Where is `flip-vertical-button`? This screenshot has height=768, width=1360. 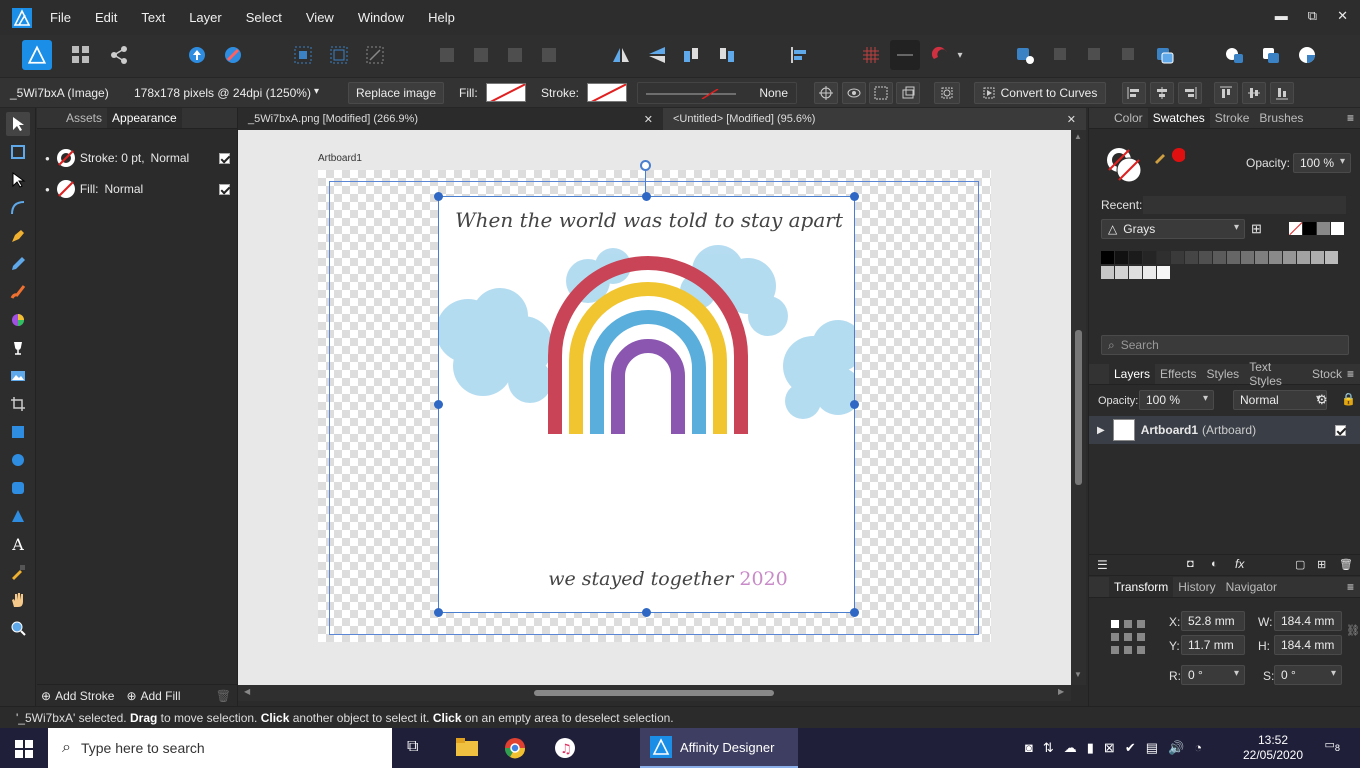
flip-vertical-button is located at coordinates (657, 55).